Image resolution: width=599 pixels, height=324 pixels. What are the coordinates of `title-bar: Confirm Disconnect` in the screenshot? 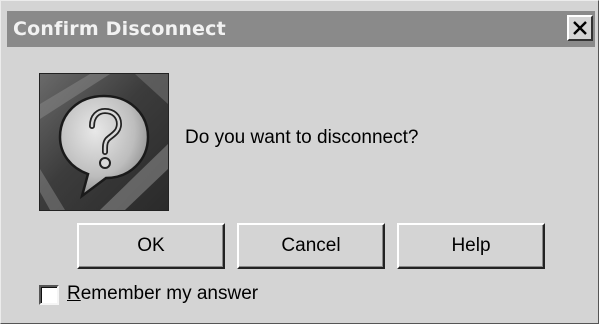 It's located at (301, 29).